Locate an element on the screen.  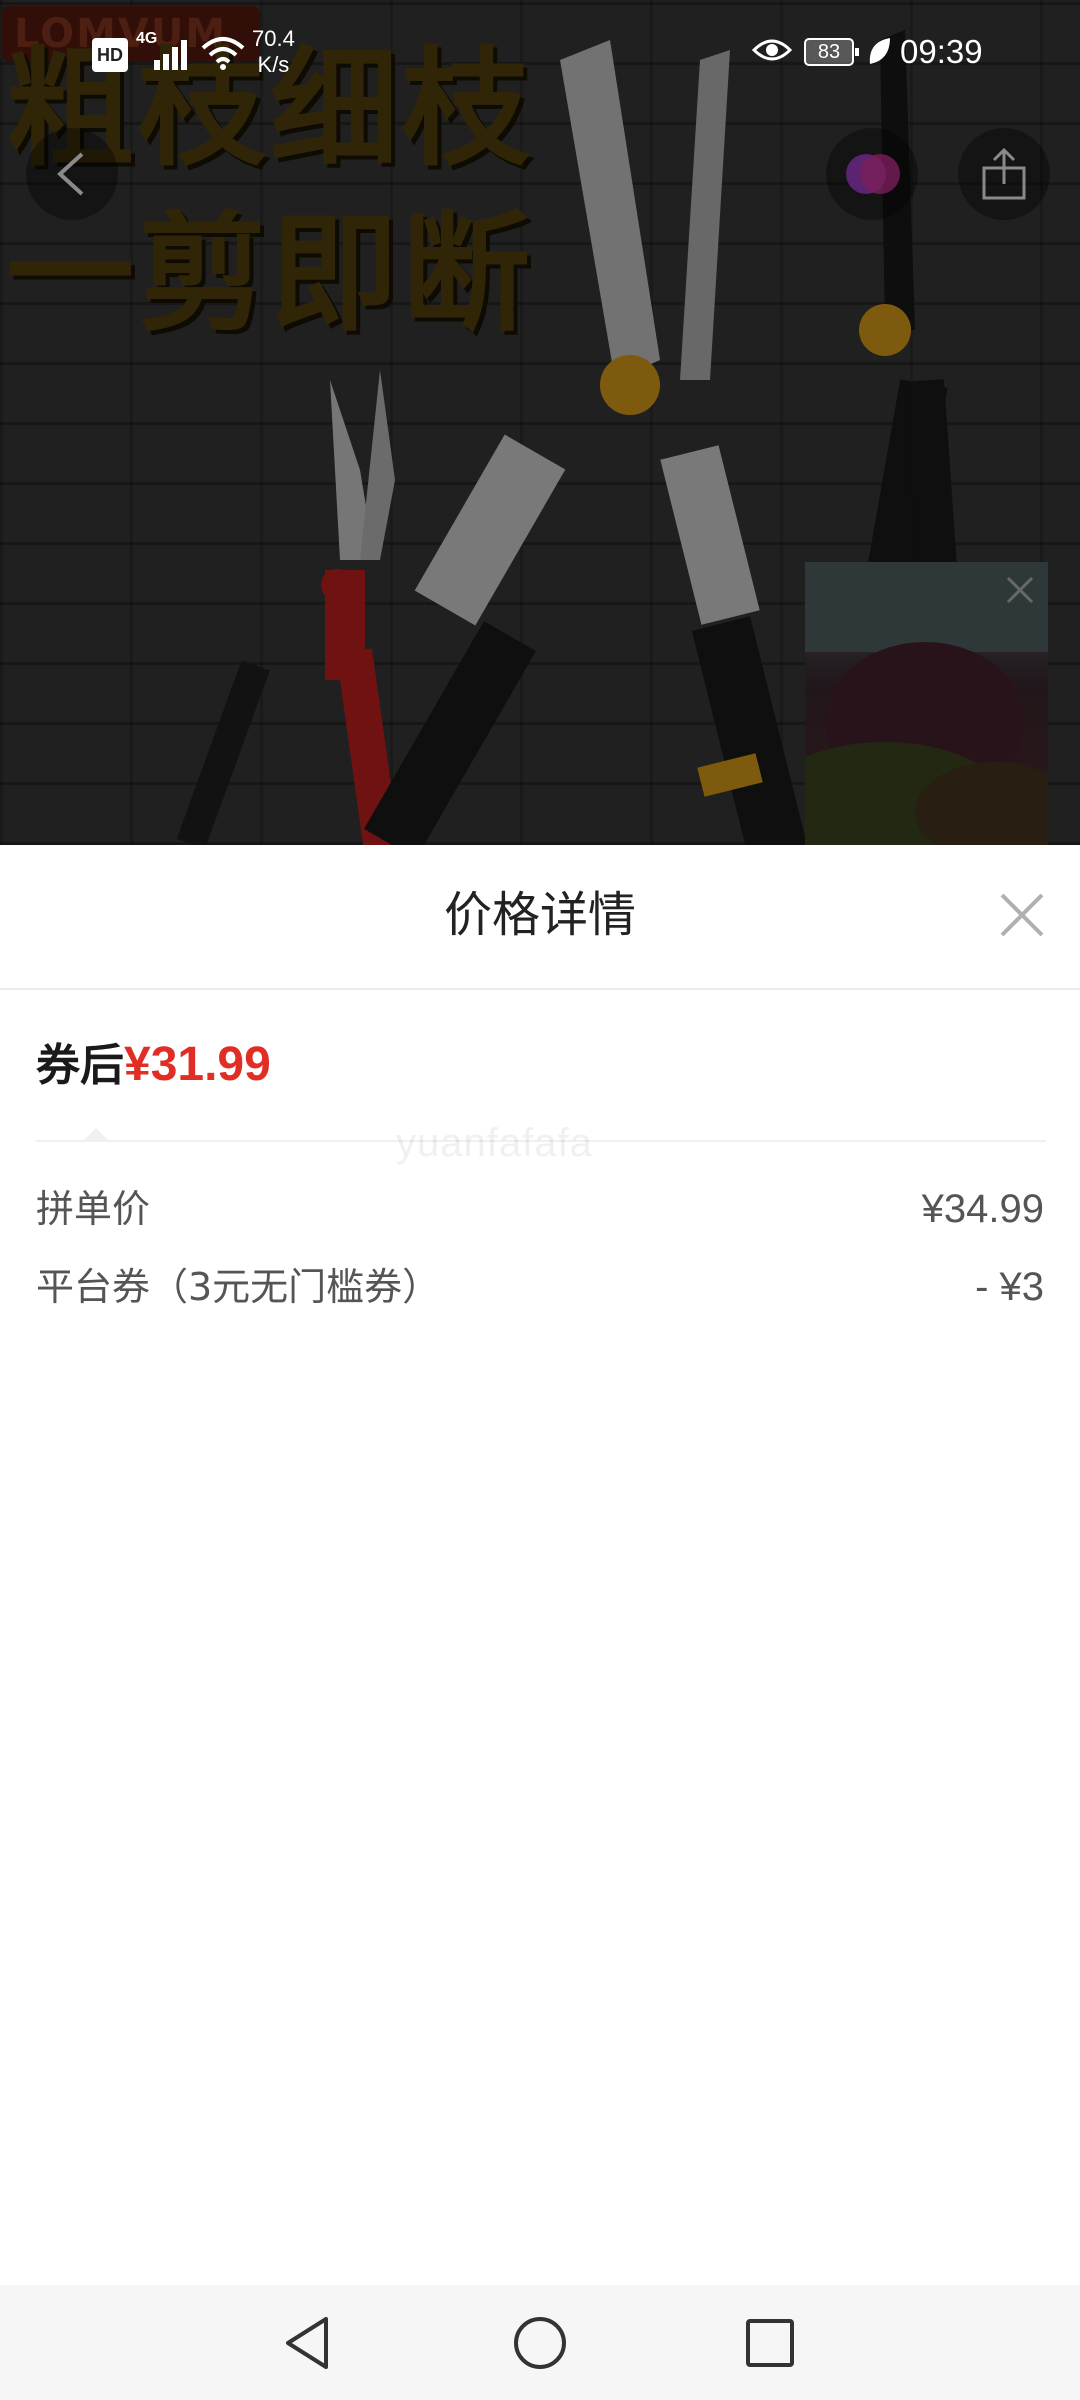
divider-notch is located at coordinates (96, 1134).